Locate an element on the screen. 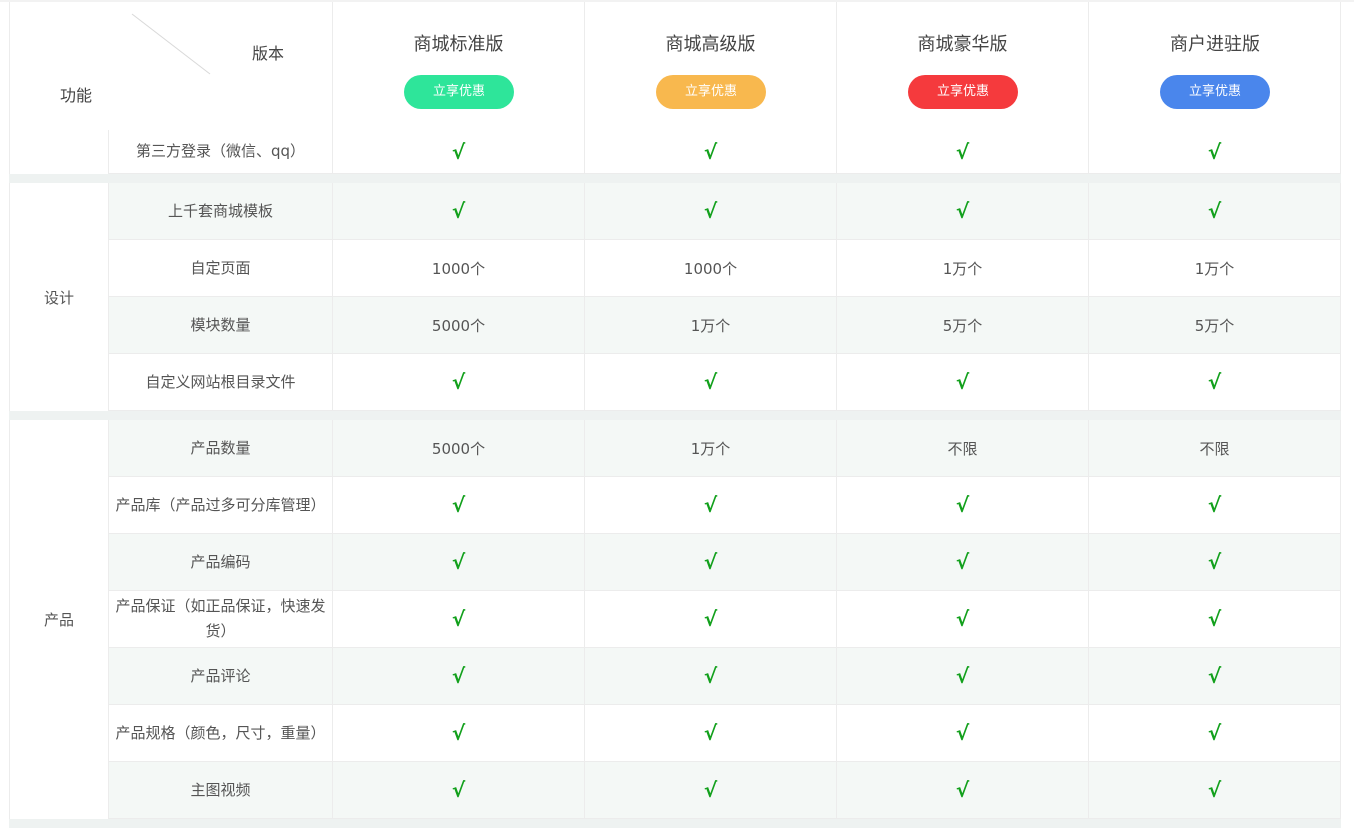 The width and height of the screenshot is (1354, 828). plan-value: 不限 is located at coordinates (1214, 448).